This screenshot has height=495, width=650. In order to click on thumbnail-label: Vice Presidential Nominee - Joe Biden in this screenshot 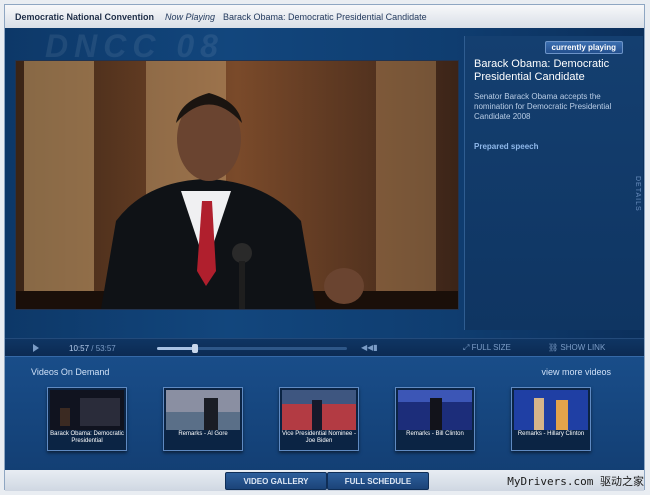, I will do `click(319, 437)`.